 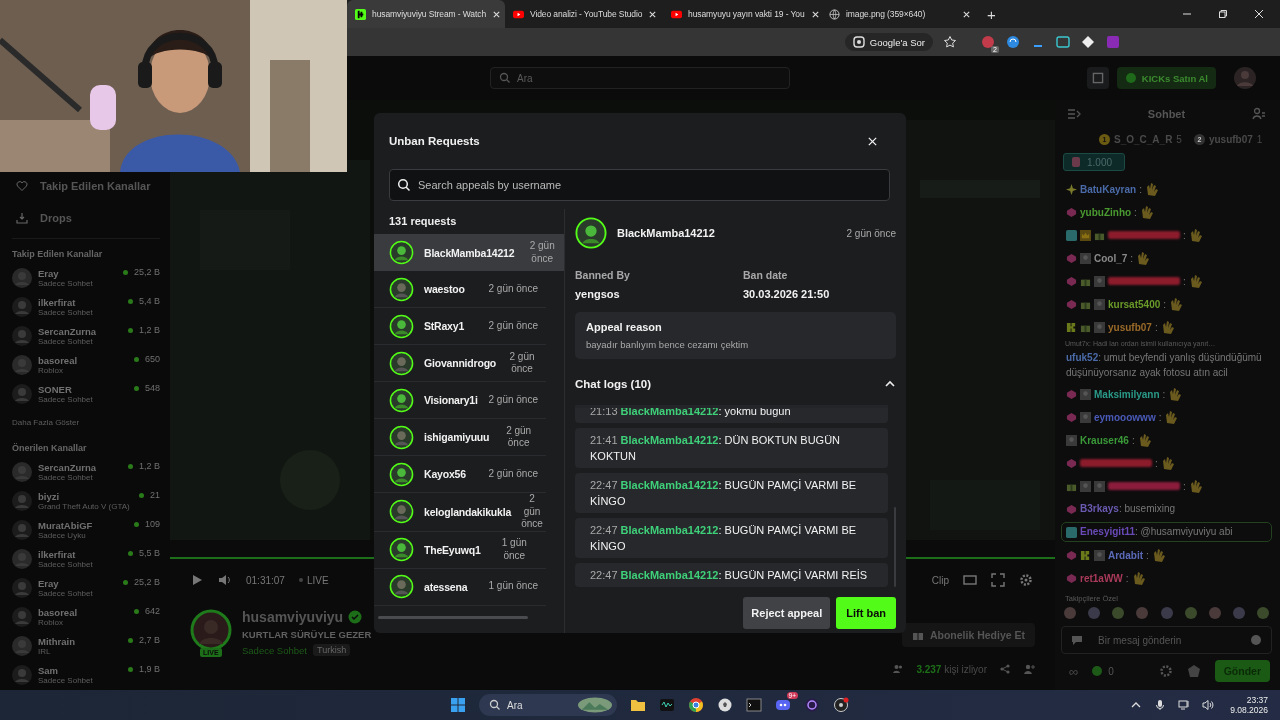 I want to click on streamer-avatar, so click(x=211, y=630).